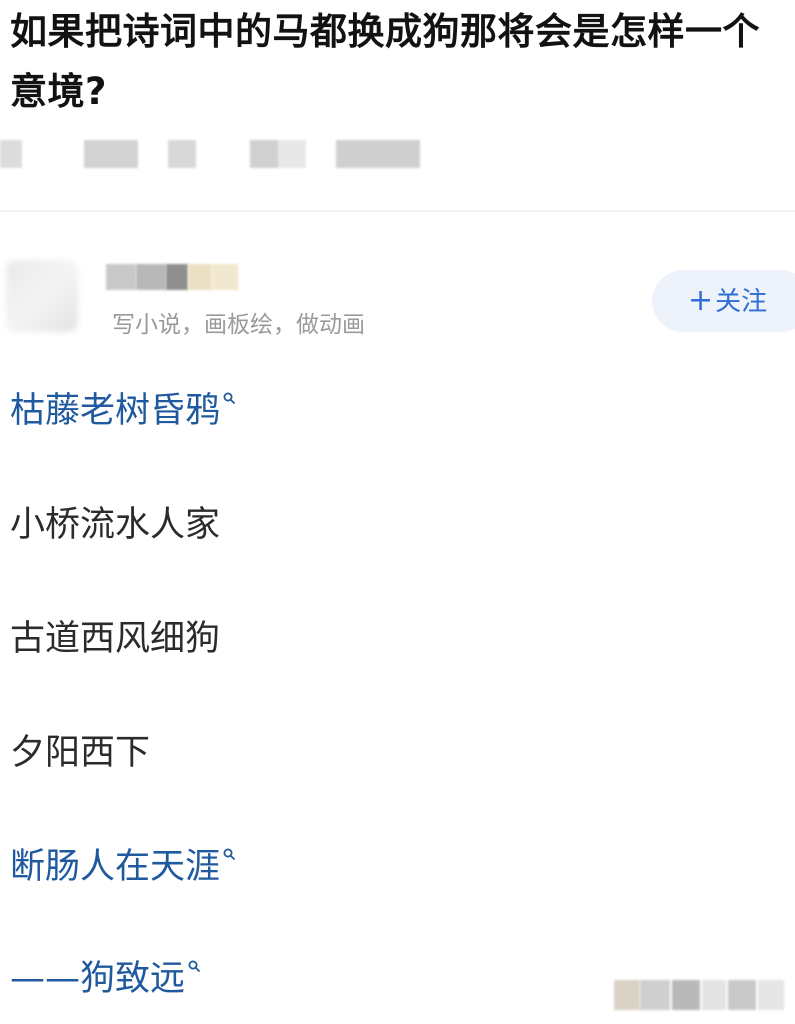 The image size is (795, 1024). What do you see at coordinates (238, 325) in the screenshot?
I see `author-bio: 写小说，画板绘，做动画` at bounding box center [238, 325].